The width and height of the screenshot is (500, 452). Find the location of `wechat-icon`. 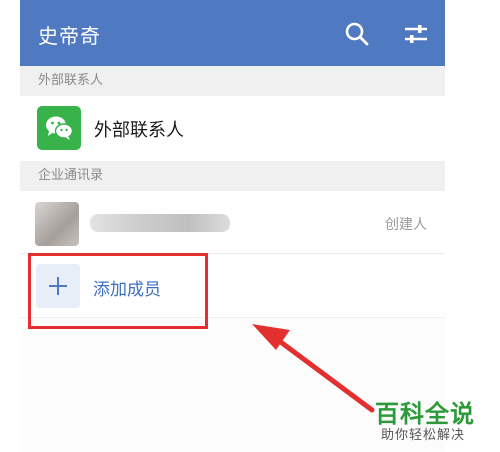

wechat-icon is located at coordinates (59, 128).